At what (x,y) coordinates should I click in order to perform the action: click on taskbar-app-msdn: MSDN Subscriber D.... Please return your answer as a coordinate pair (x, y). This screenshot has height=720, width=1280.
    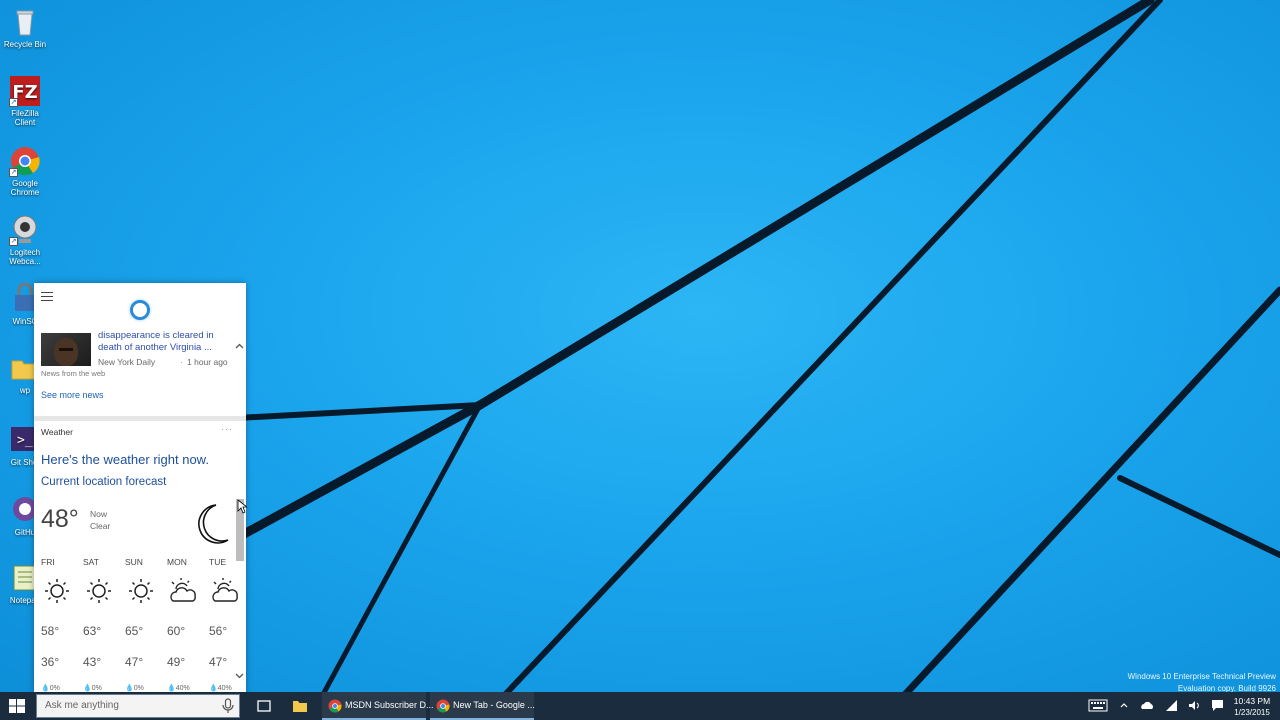
    Looking at the image, I should click on (378, 706).